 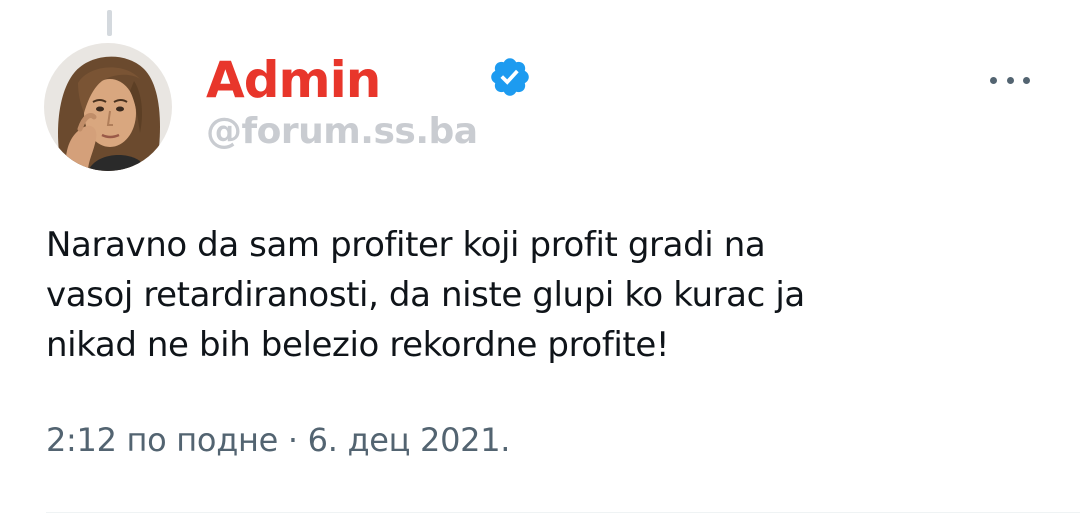 I want to click on tweet-text-line: nikad ne bih belezio rekordne profite!, so click(x=358, y=345).